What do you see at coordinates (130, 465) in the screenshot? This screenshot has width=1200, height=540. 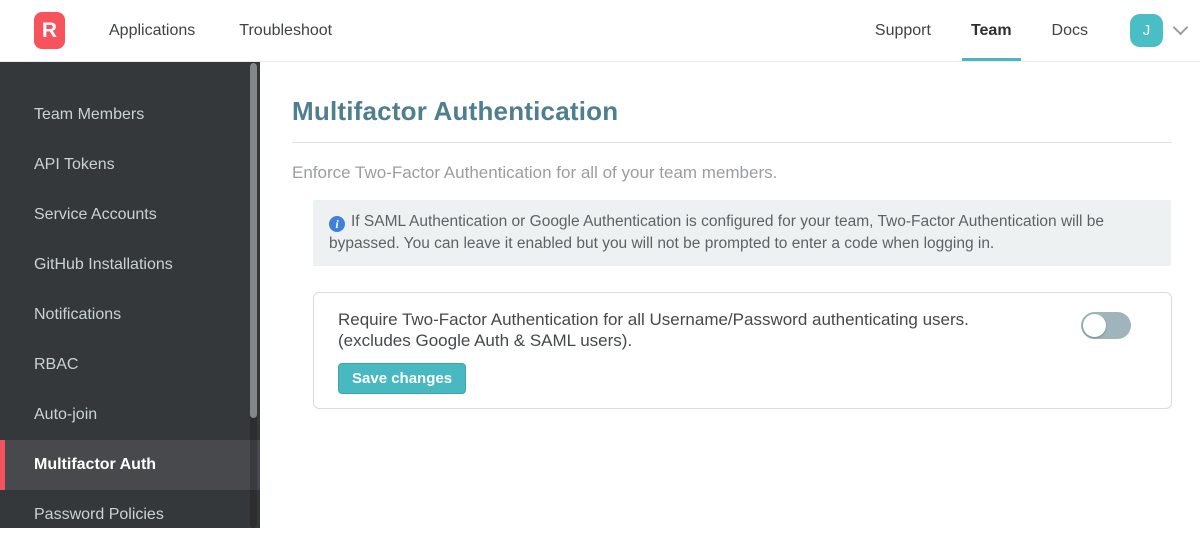 I see `sidebar-item-multifactor-auth: Multifactor Auth` at bounding box center [130, 465].